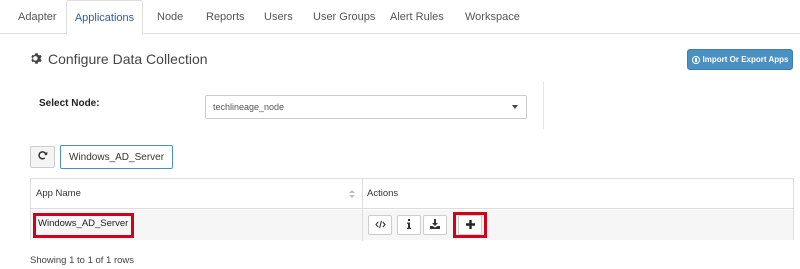  I want to click on app-name-cell: Windows_AD_Server, so click(83, 225).